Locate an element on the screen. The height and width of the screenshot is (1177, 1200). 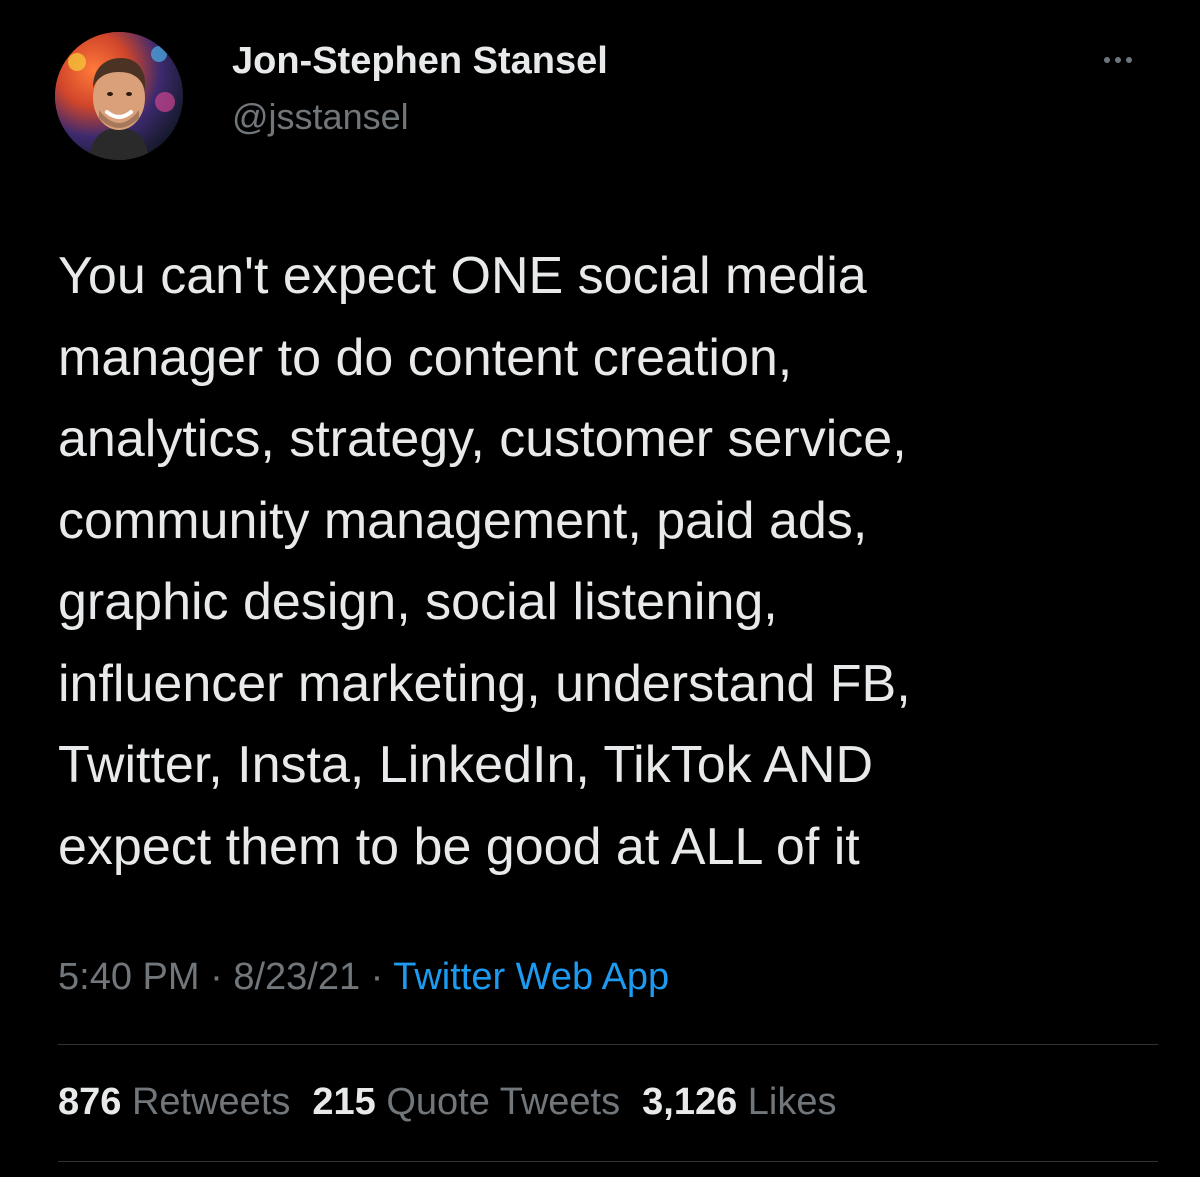
tweet-meta: 5:40 PM · 8/23/21 · Twitter Web App is located at coordinates (363, 977).